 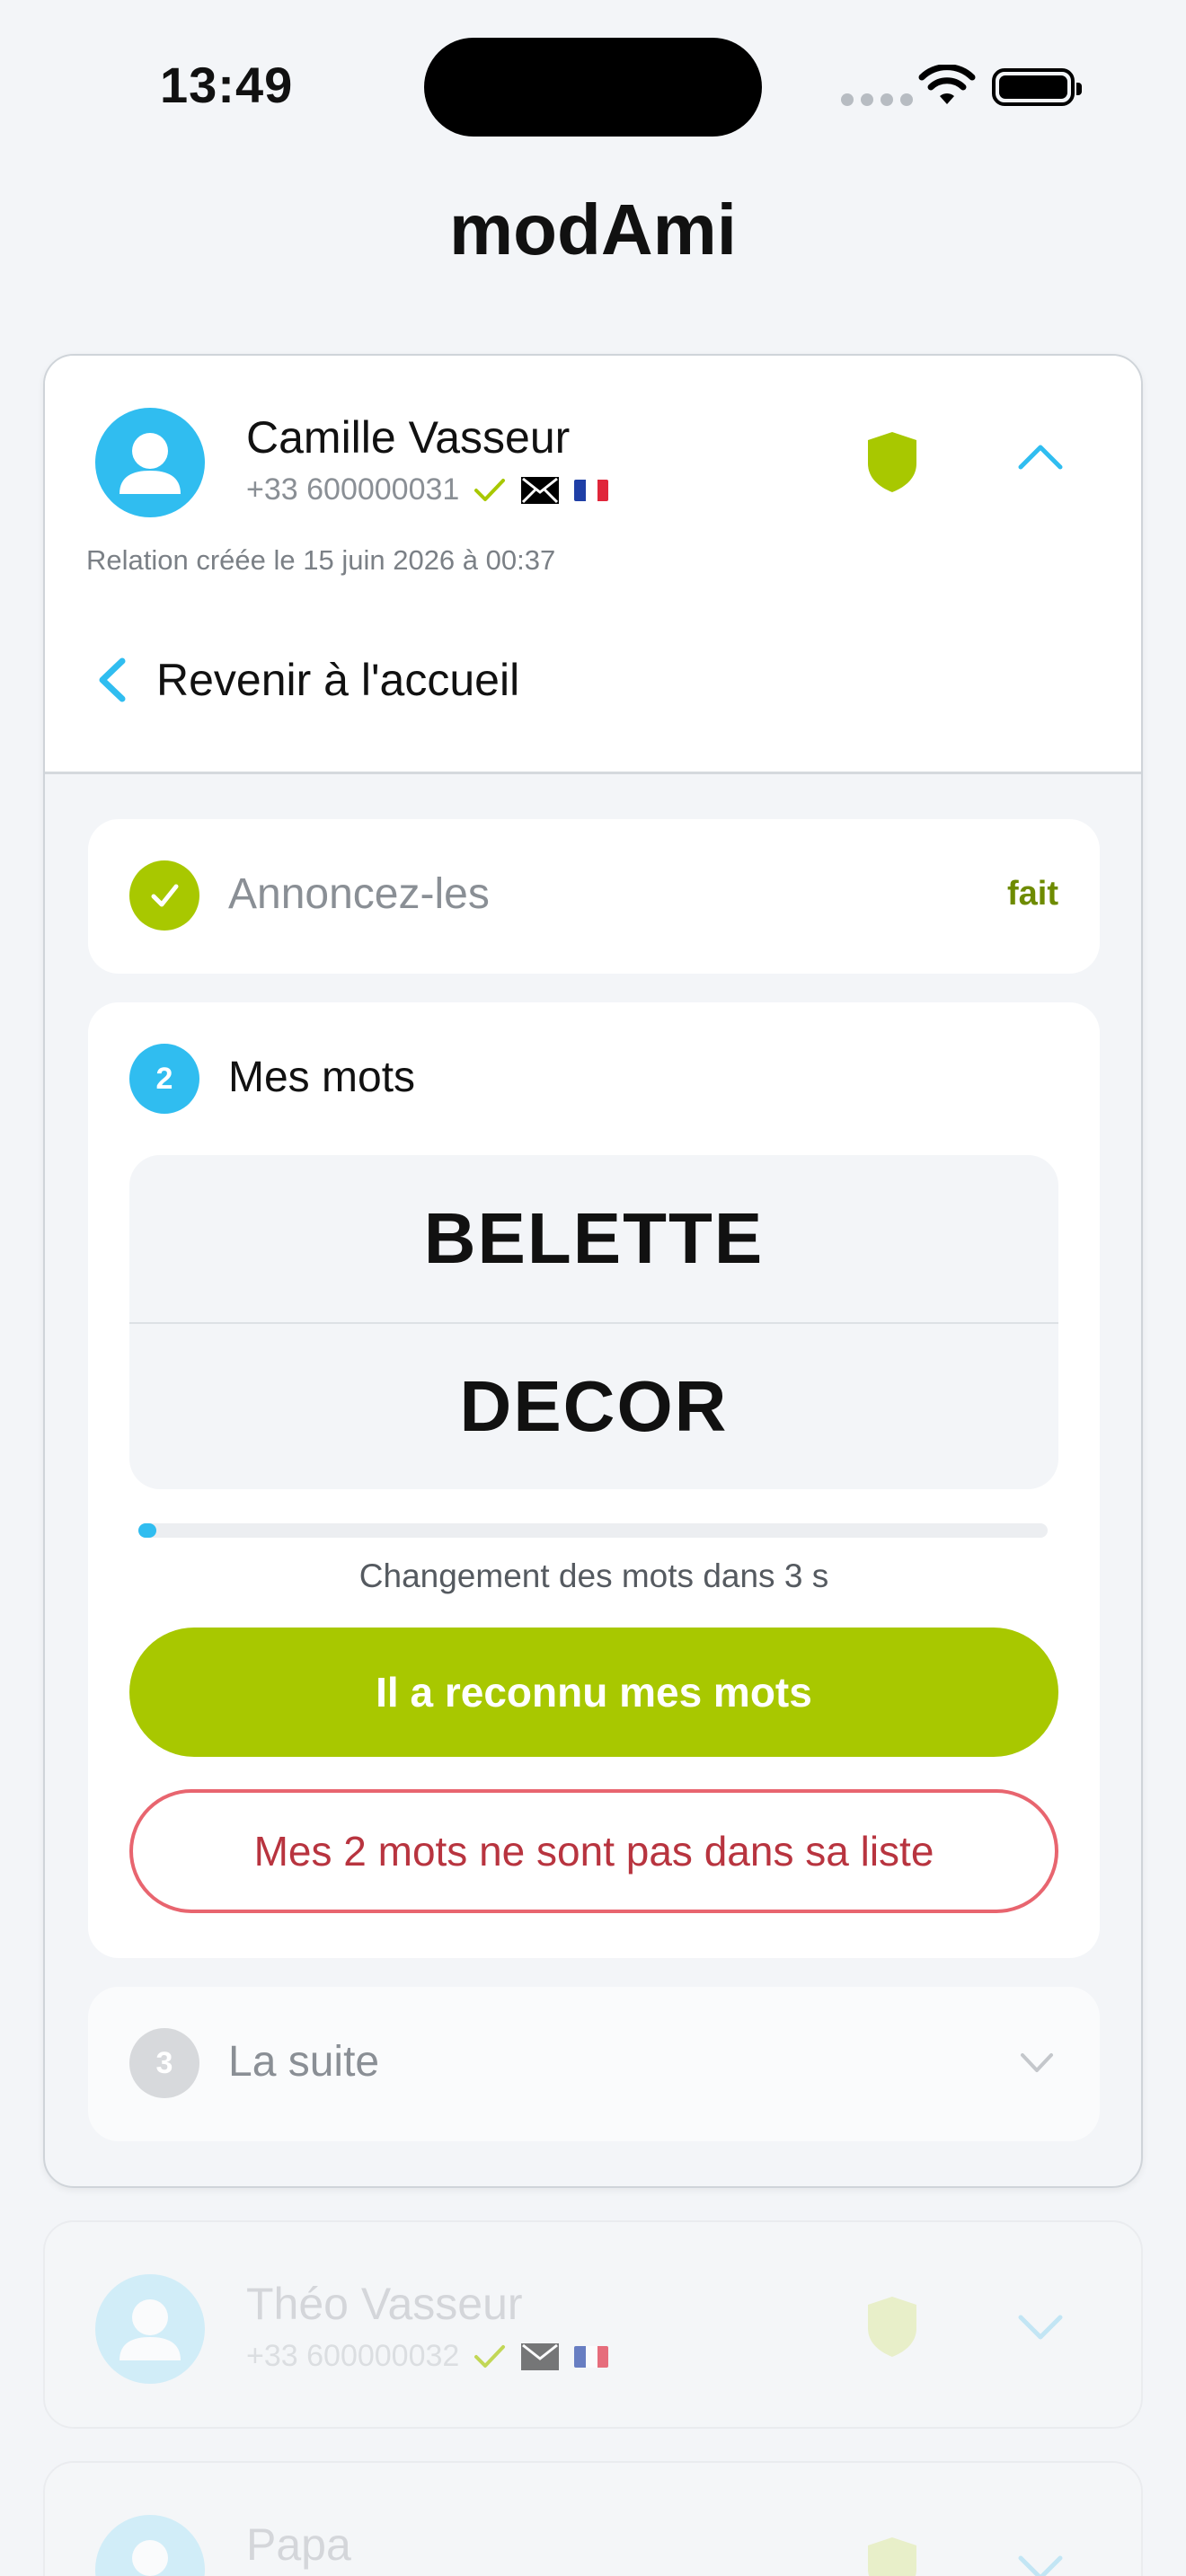 What do you see at coordinates (593, 2324) in the screenshot?
I see `contact-card-collapsed: Théo Vasseur +33 600000032` at bounding box center [593, 2324].